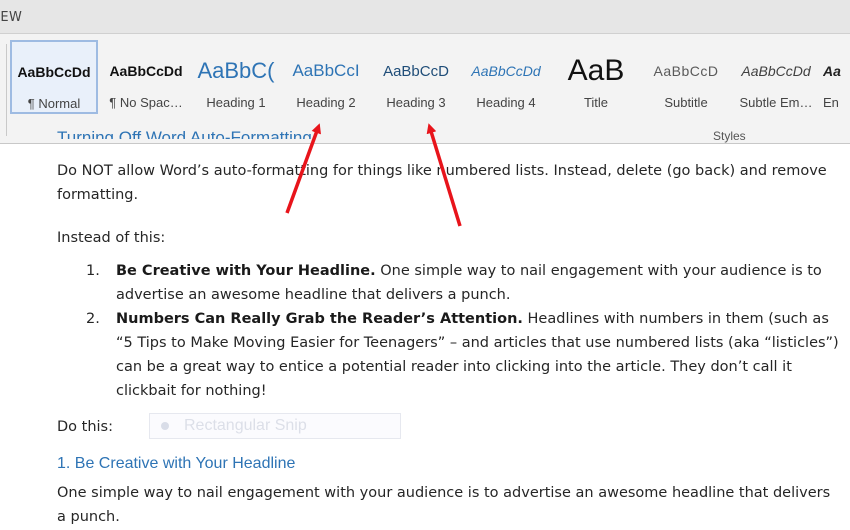 This screenshot has height=530, width=850. Describe the element at coordinates (176, 463) in the screenshot. I see `document-heading: 1. Be Creative with Your Headline` at that location.